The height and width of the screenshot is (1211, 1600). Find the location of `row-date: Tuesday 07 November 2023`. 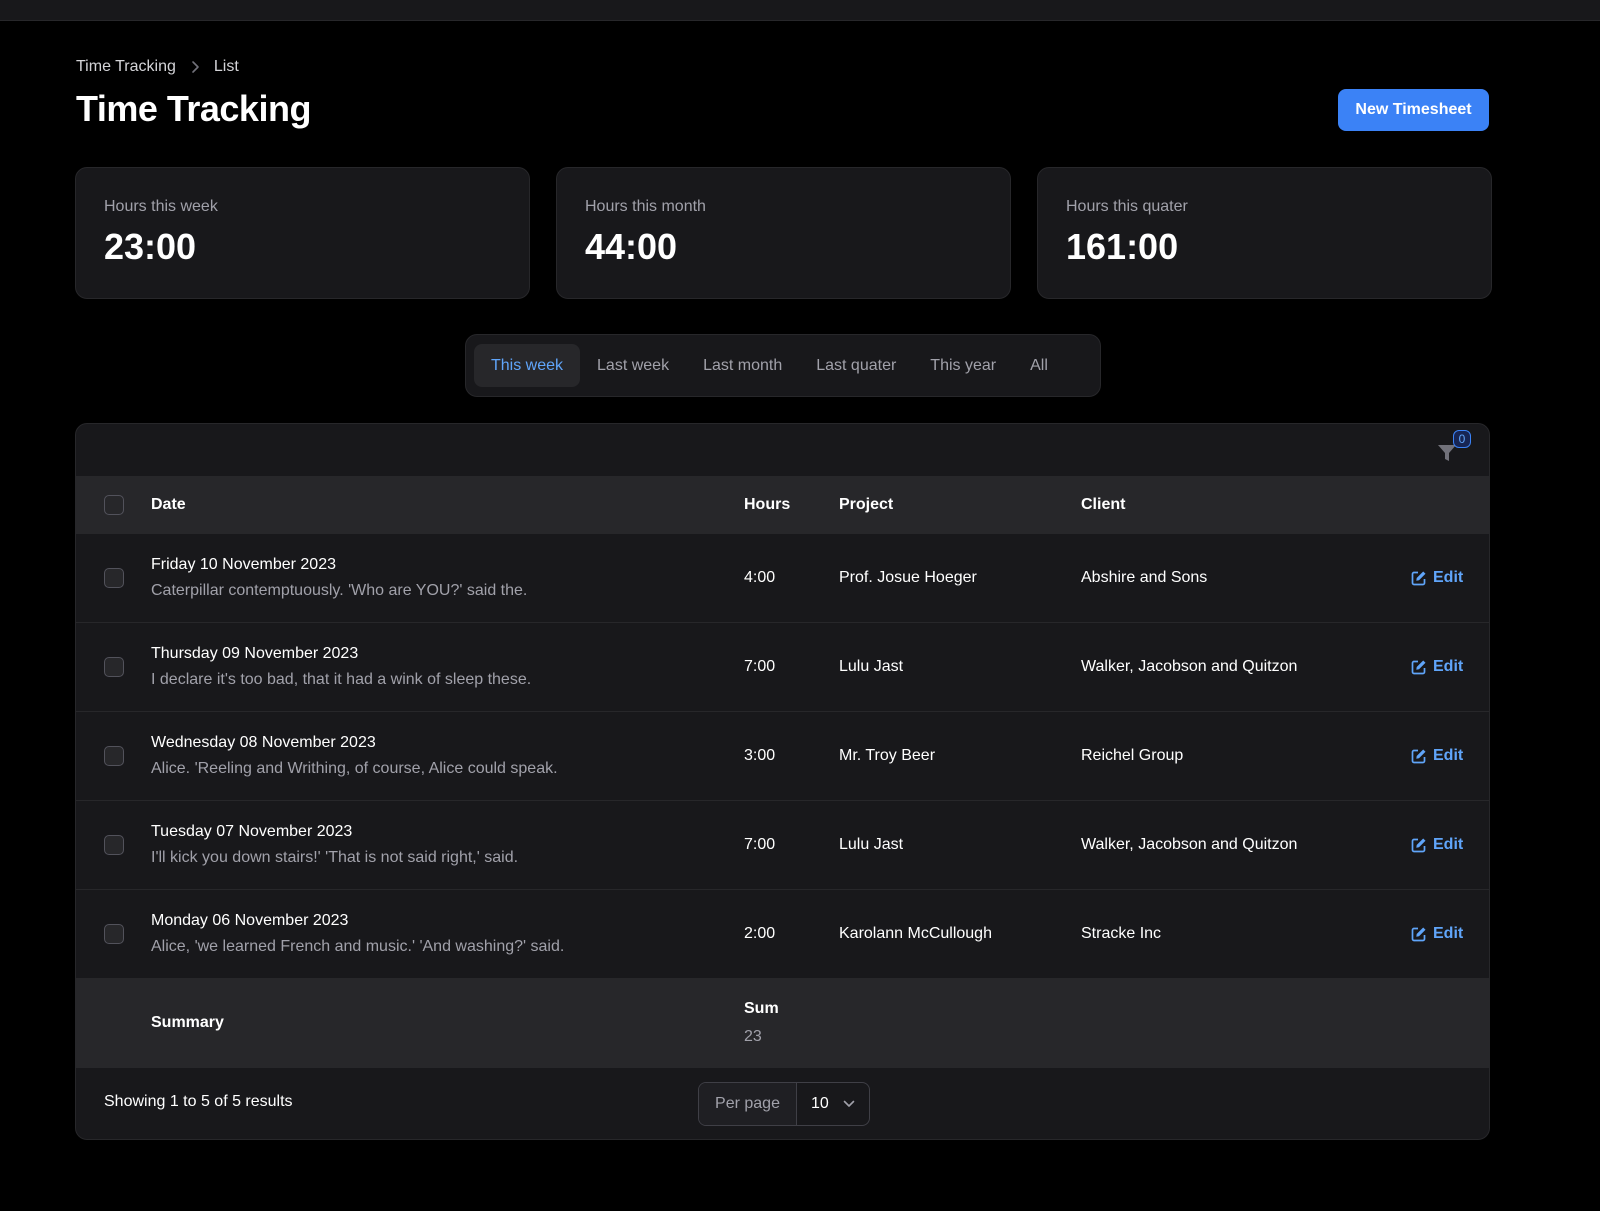

row-date: Tuesday 07 November 2023 is located at coordinates (252, 831).